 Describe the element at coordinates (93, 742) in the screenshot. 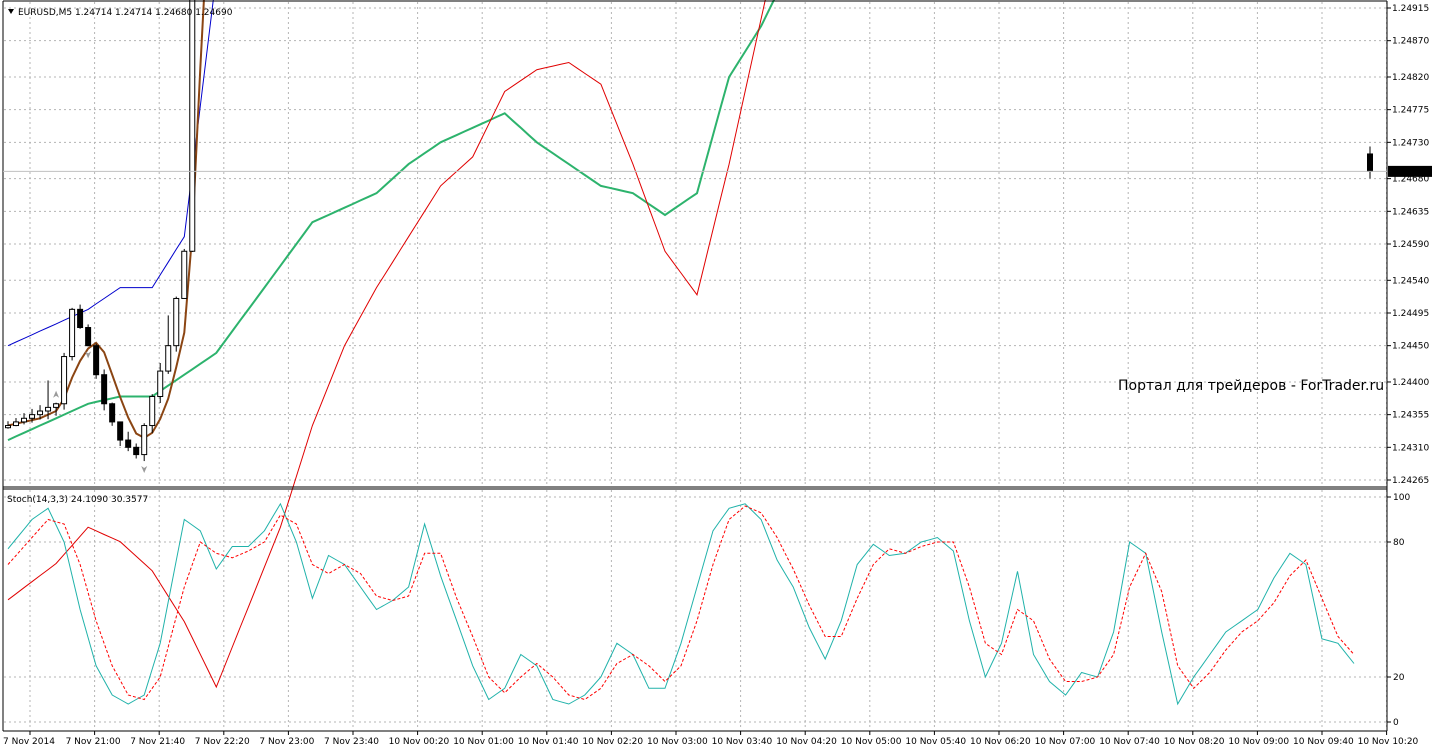

I see `time-tick-label: 7 Nov 21:00` at that location.